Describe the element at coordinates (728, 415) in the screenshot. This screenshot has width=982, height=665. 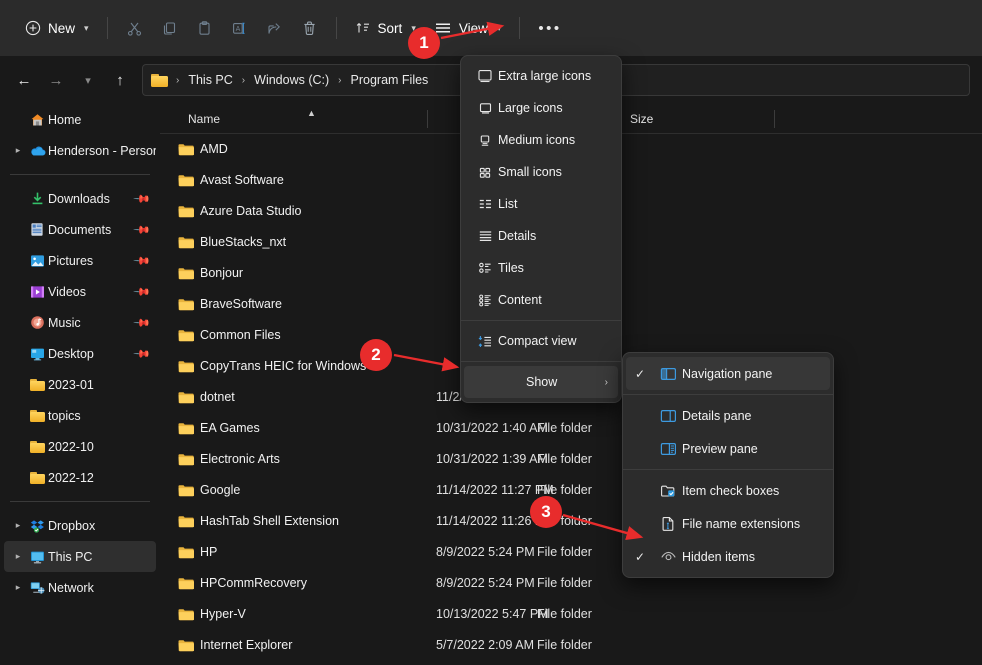
I see `menu-item-details-pane: Details pane` at that location.